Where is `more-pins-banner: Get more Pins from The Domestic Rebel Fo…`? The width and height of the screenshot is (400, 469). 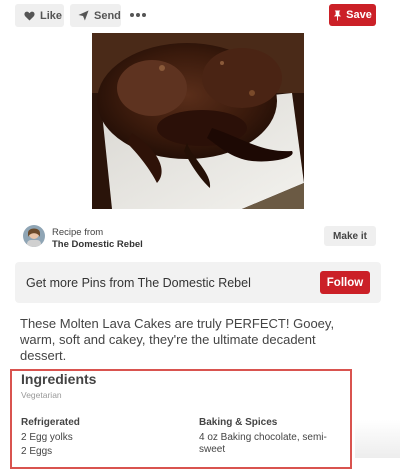 more-pins-banner: Get more Pins from The Domestic Rebel Fo… is located at coordinates (198, 282).